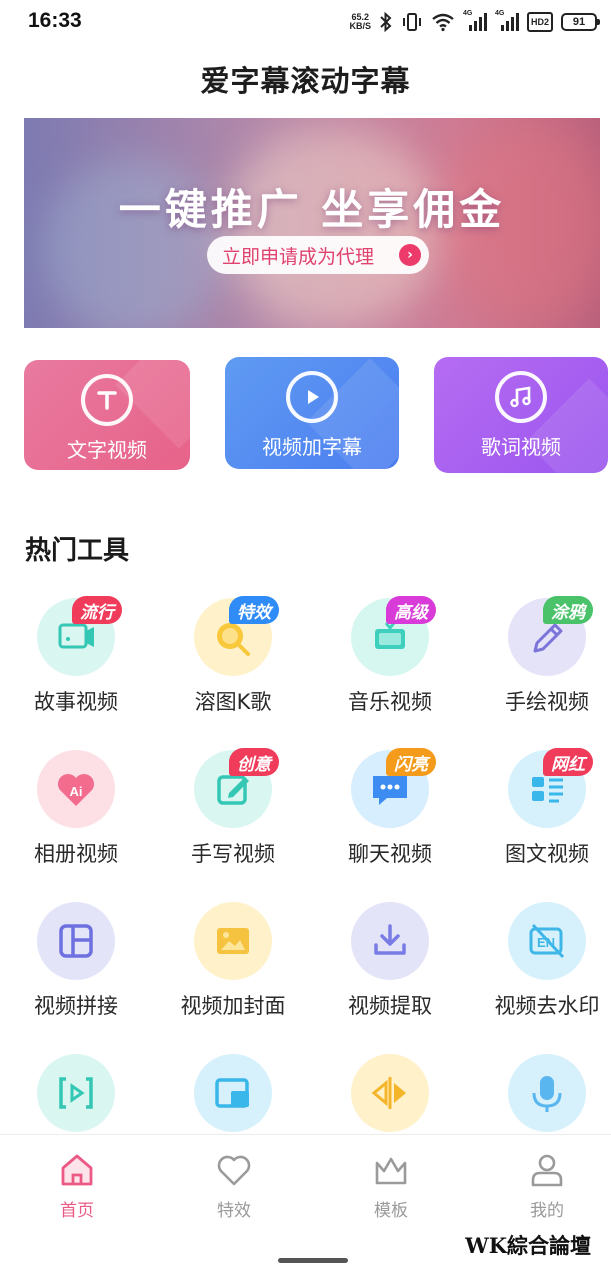 The width and height of the screenshot is (611, 1274). Describe the element at coordinates (305, 22) in the screenshot. I see `status-bar: 16:33 65.2 KB/S 4G 4G HD 2 91` at that location.